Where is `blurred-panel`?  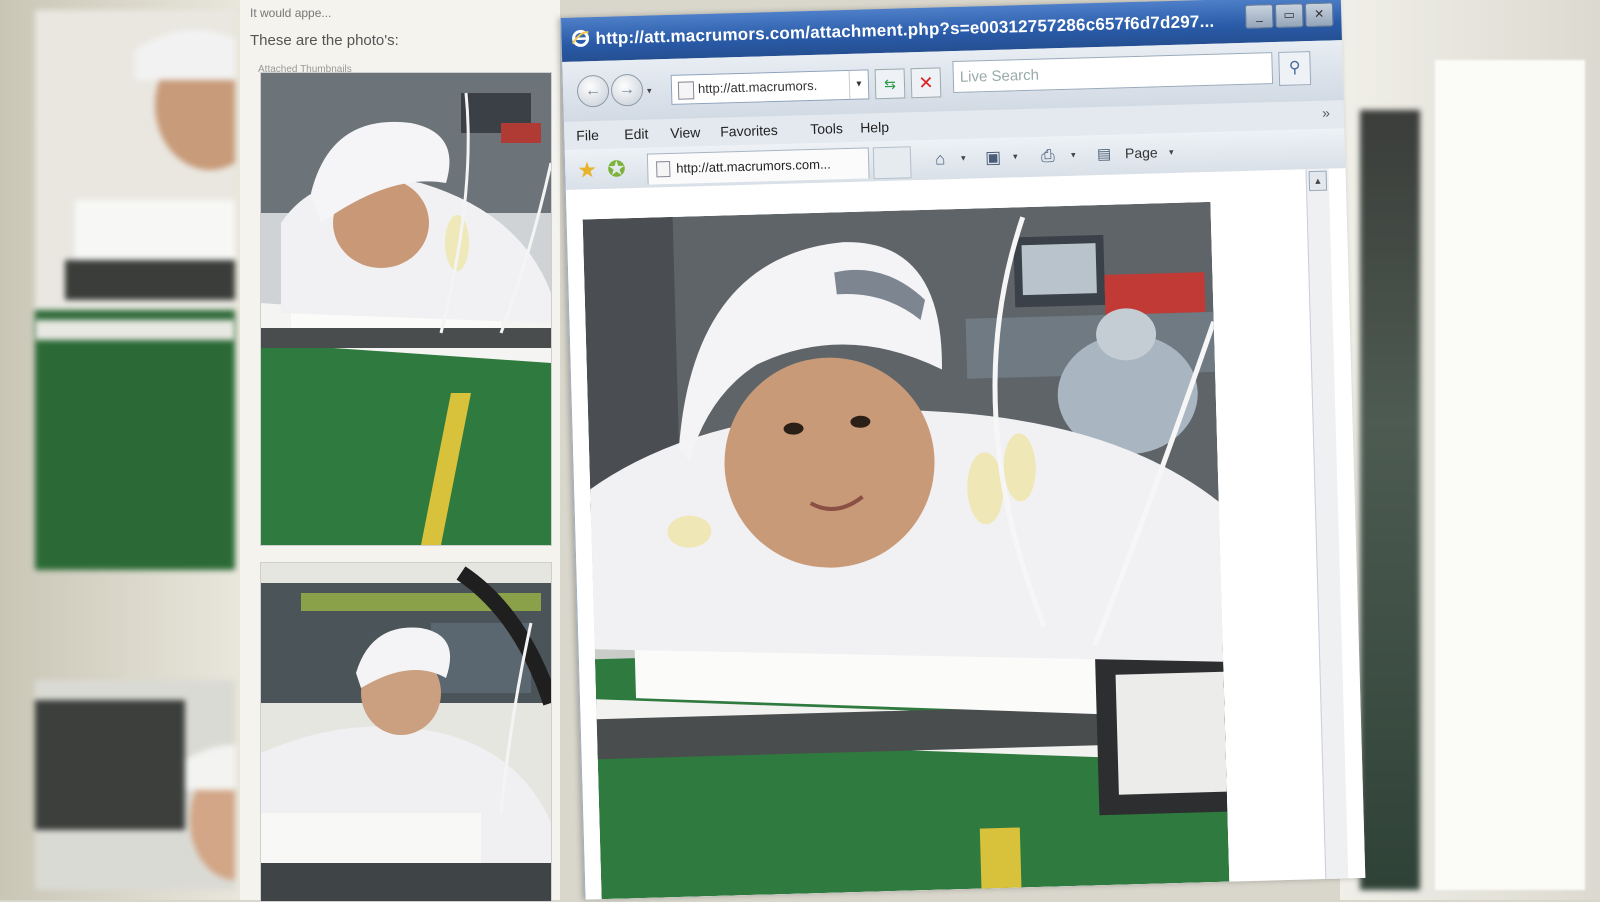
blurred-panel is located at coordinates (1510, 475).